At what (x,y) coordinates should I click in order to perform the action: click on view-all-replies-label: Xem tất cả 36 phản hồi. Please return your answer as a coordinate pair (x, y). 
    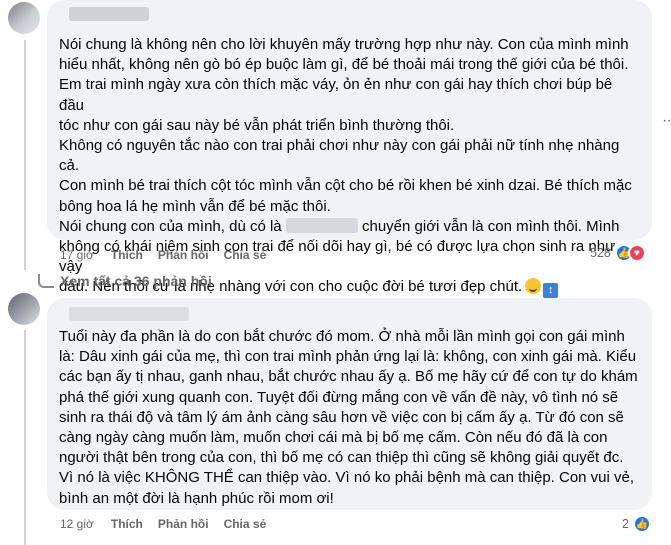
    Looking at the image, I should click on (136, 281).